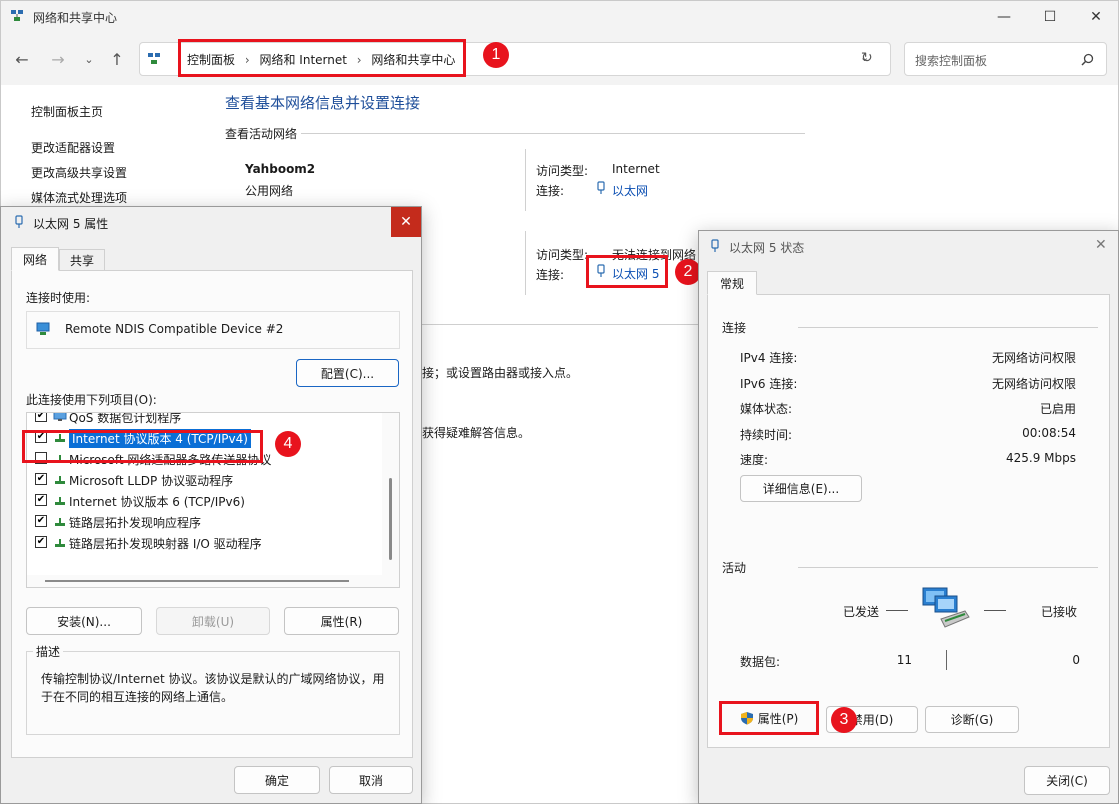 This screenshot has width=1119, height=804. I want to click on list-item: ✔ Microsoft LLDP 协议驱动程序, so click(202, 479).